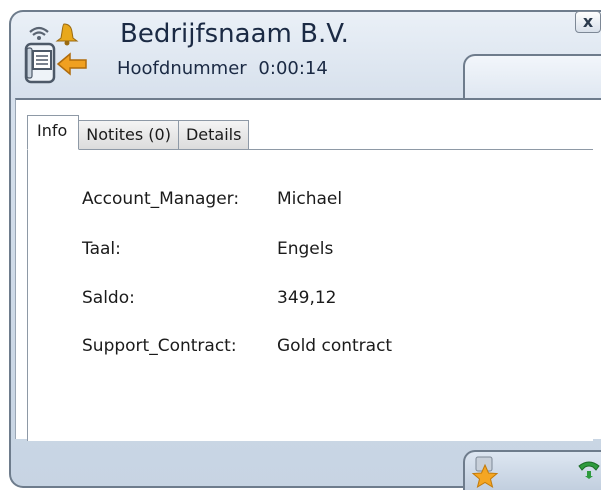 The width and height of the screenshot is (601, 490). Describe the element at coordinates (108, 298) in the screenshot. I see `info-key: Saldo:` at that location.